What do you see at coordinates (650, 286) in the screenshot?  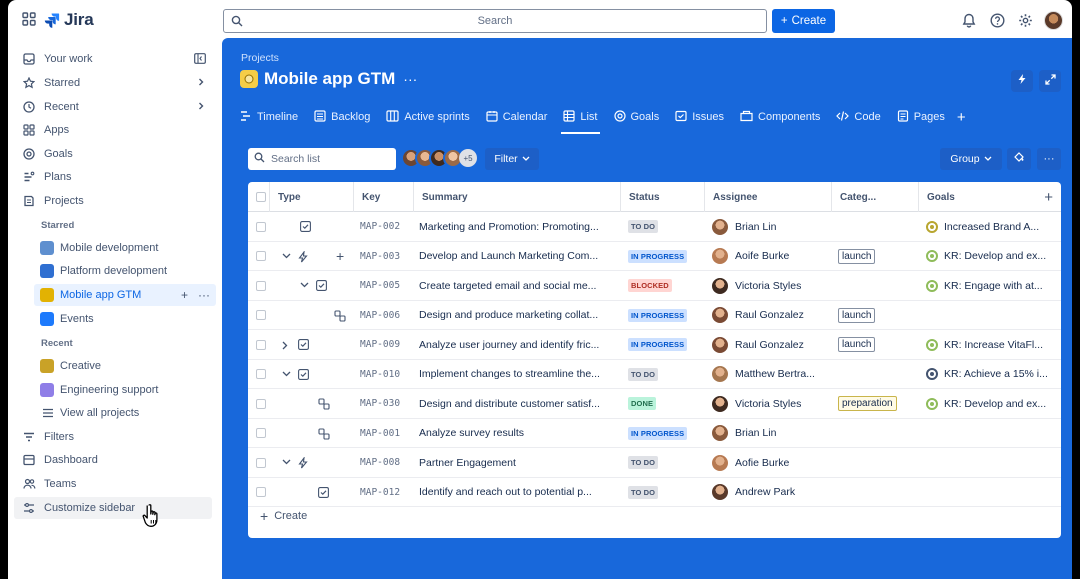 I see `status-badge: BLOCKED` at bounding box center [650, 286].